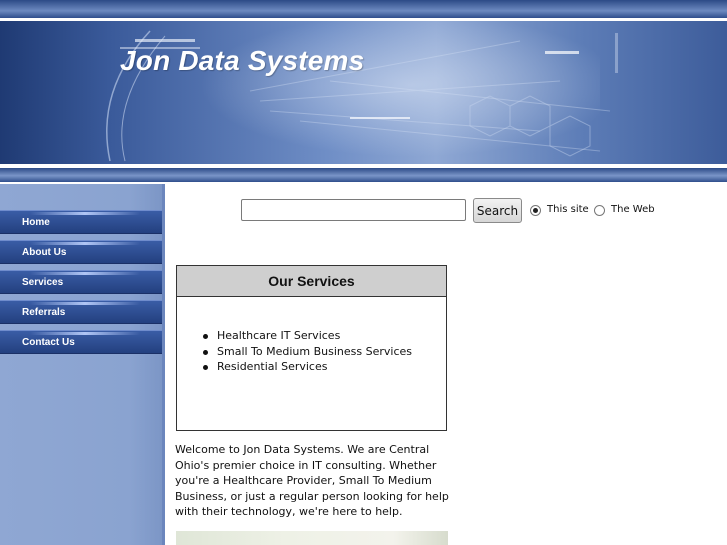  I want to click on nav-referrals: Referrals, so click(81, 312).